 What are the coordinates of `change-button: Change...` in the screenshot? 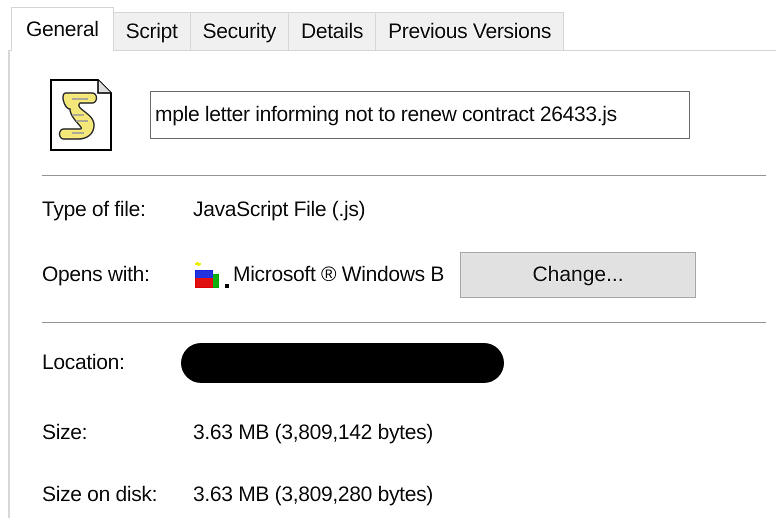 It's located at (578, 275).